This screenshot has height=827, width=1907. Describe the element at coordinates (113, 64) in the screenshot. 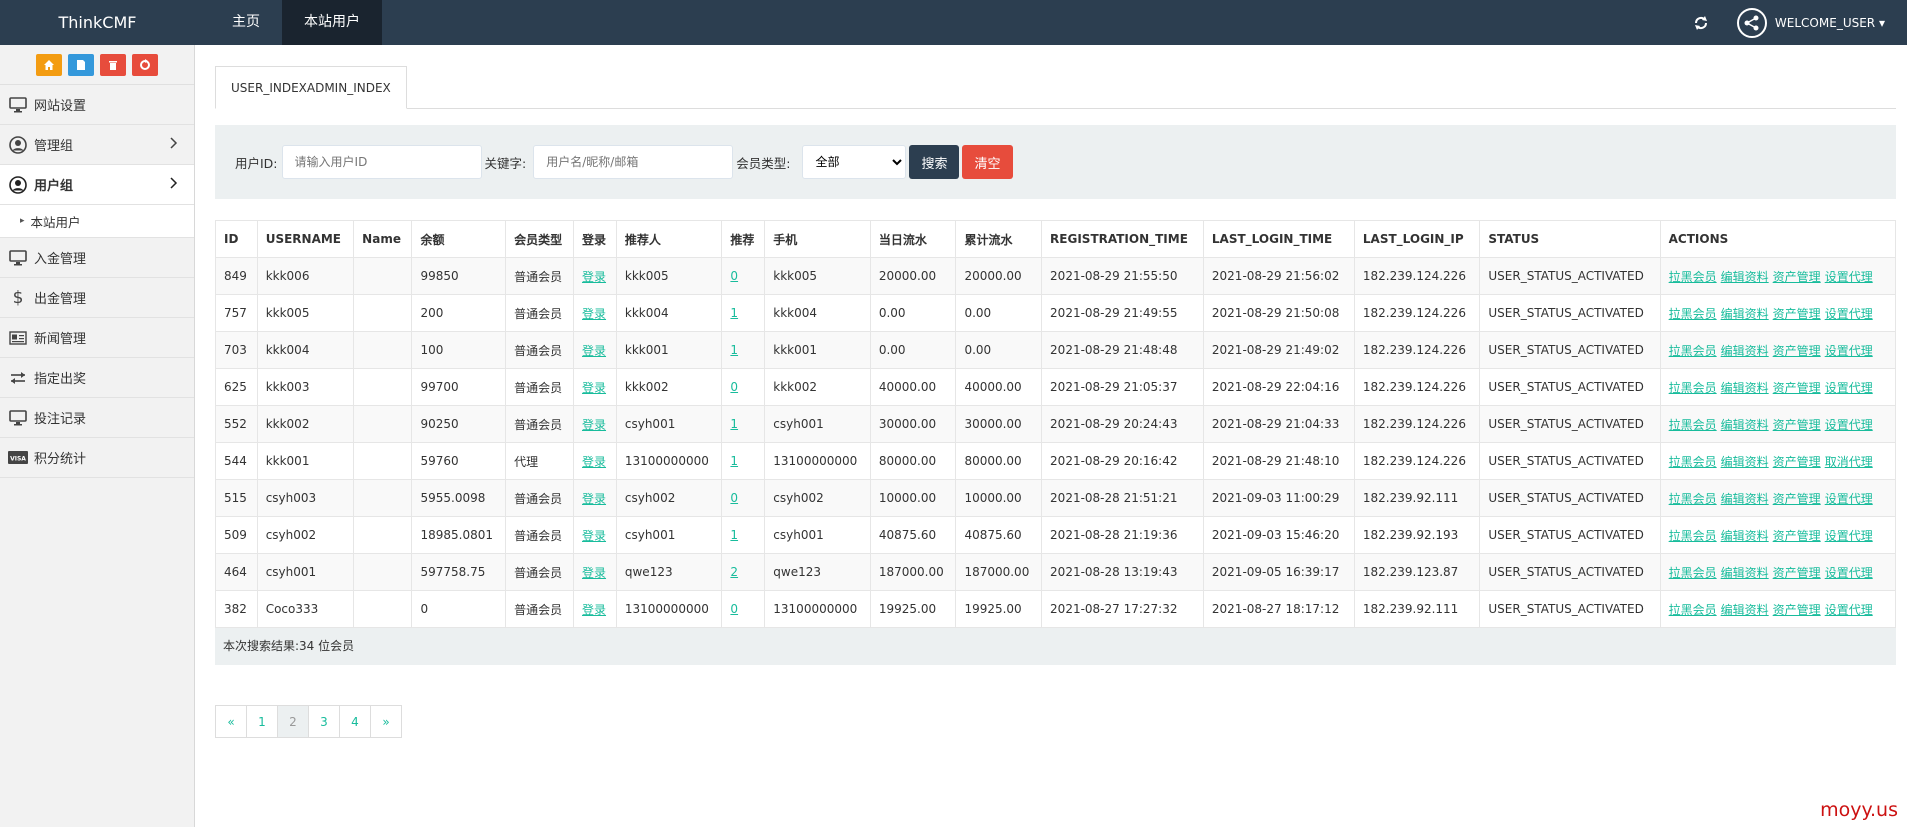

I see `trash-shortcut-button` at that location.